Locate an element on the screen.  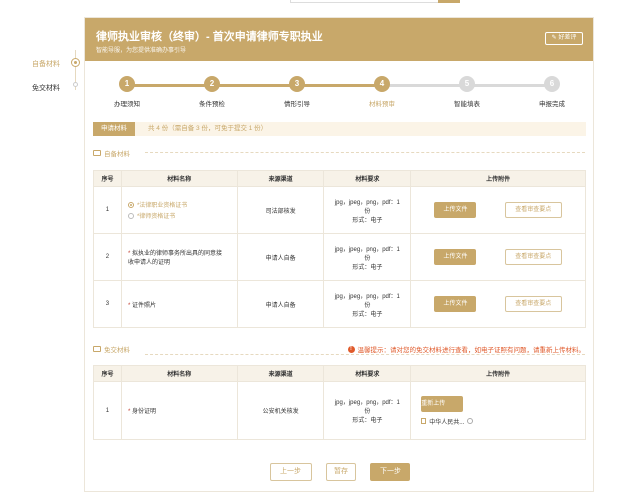
exempt-section-title: 免交材料 is located at coordinates (111, 349).